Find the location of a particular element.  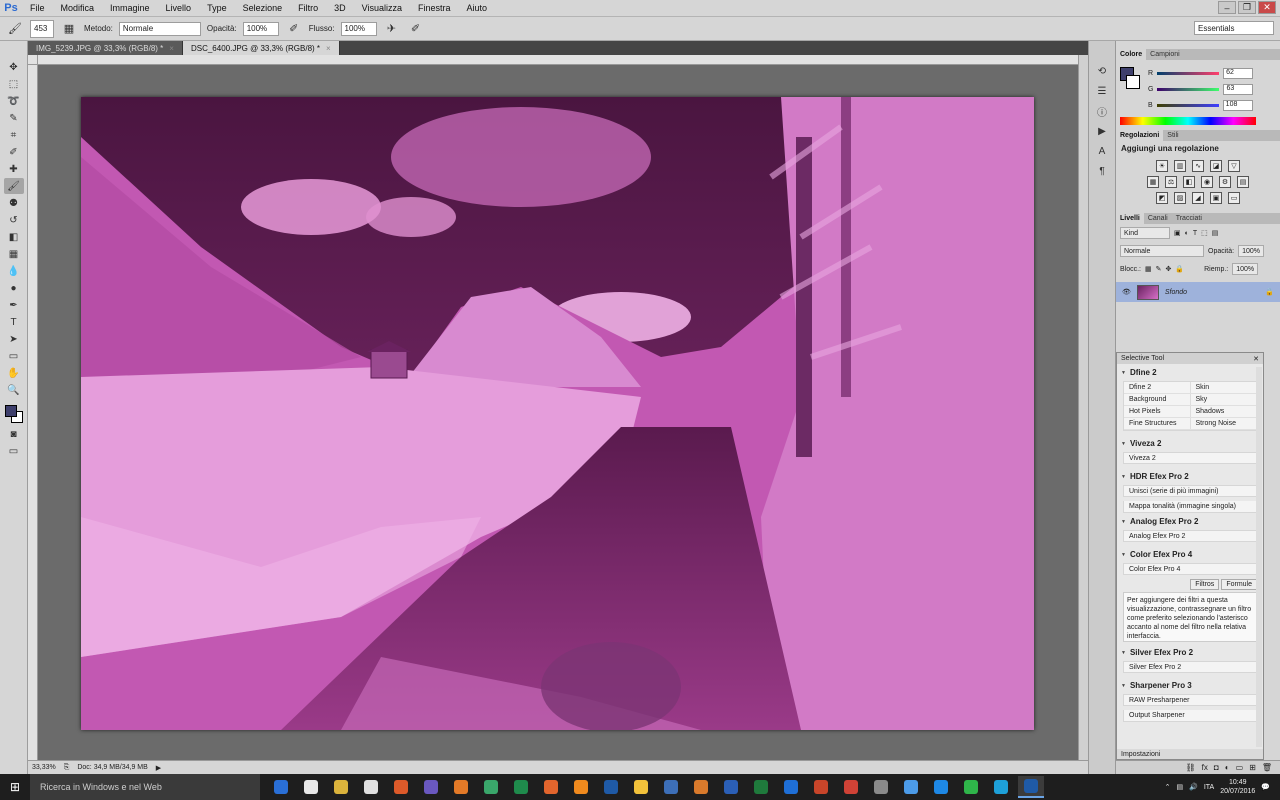

channel-mixer-icon: ⚙ is located at coordinates (1225, 182).